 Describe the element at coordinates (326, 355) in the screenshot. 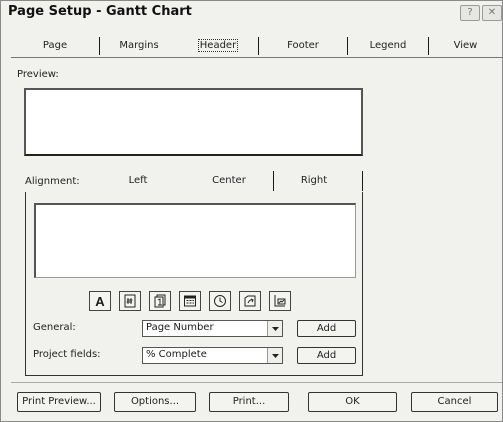

I see `project-fields-add-button: Add` at that location.